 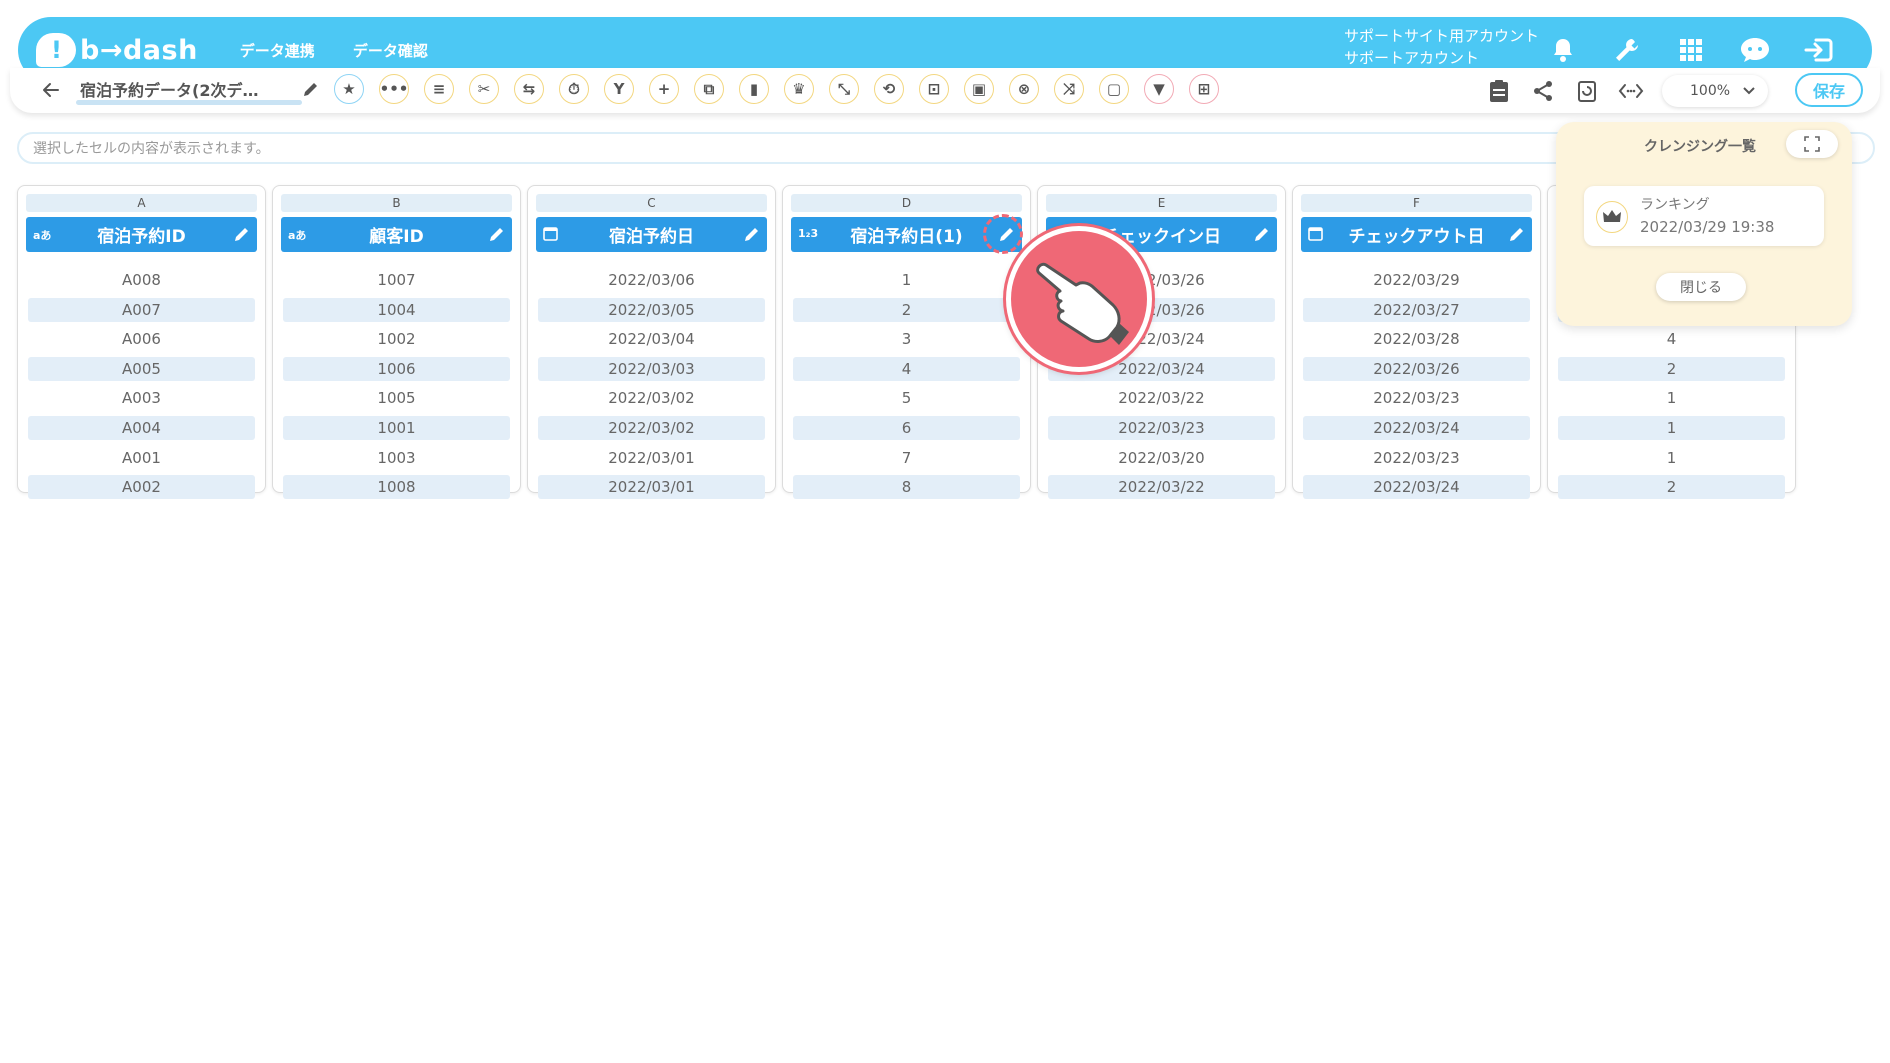 I want to click on table-cell: A006, so click(x=141, y=339).